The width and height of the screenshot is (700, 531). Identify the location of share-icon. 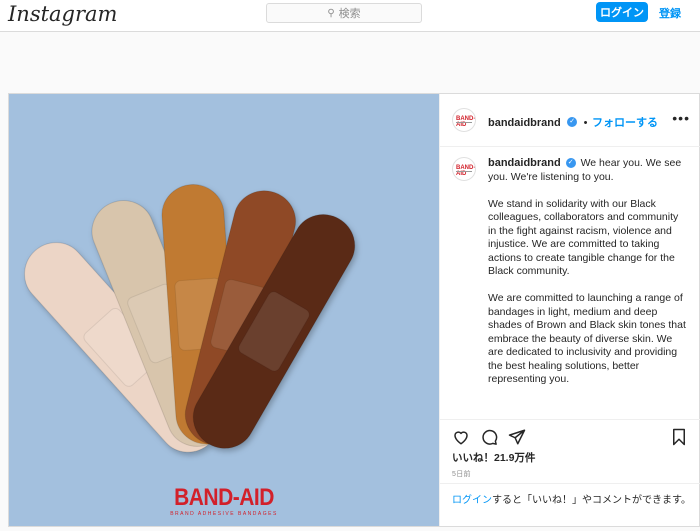
(517, 437).